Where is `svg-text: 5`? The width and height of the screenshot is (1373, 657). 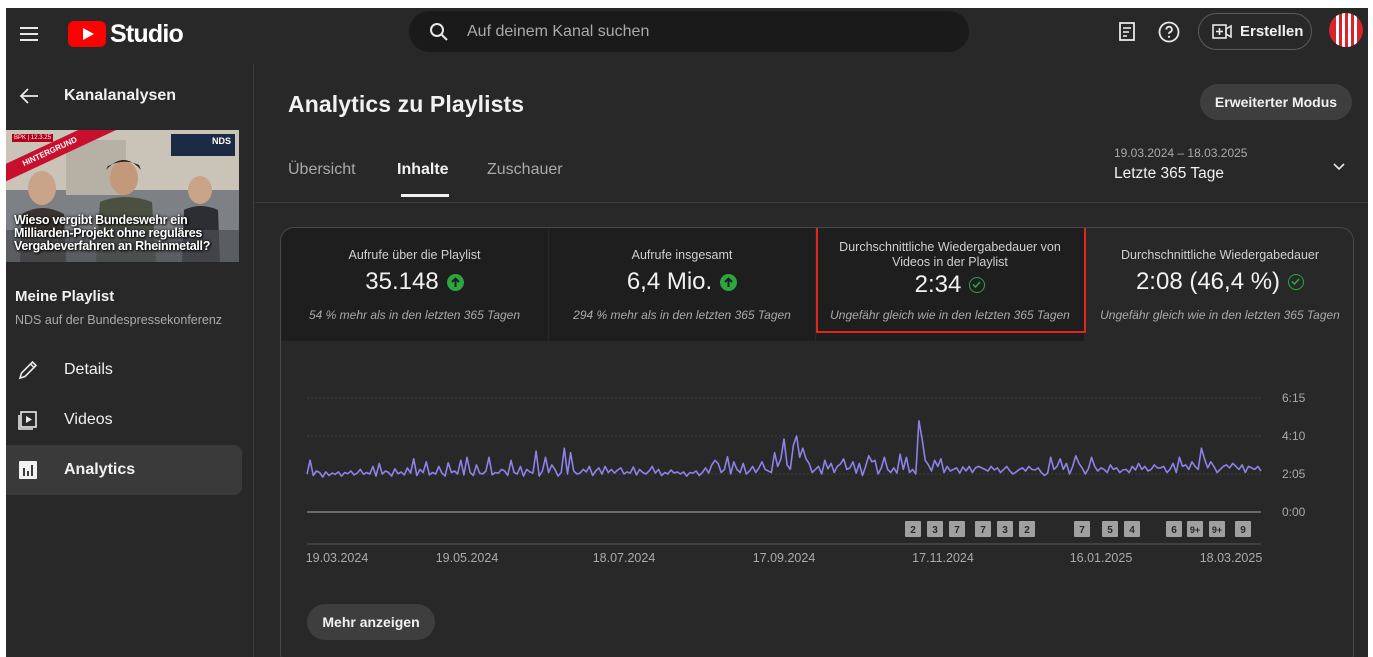
svg-text: 5 is located at coordinates (1110, 530).